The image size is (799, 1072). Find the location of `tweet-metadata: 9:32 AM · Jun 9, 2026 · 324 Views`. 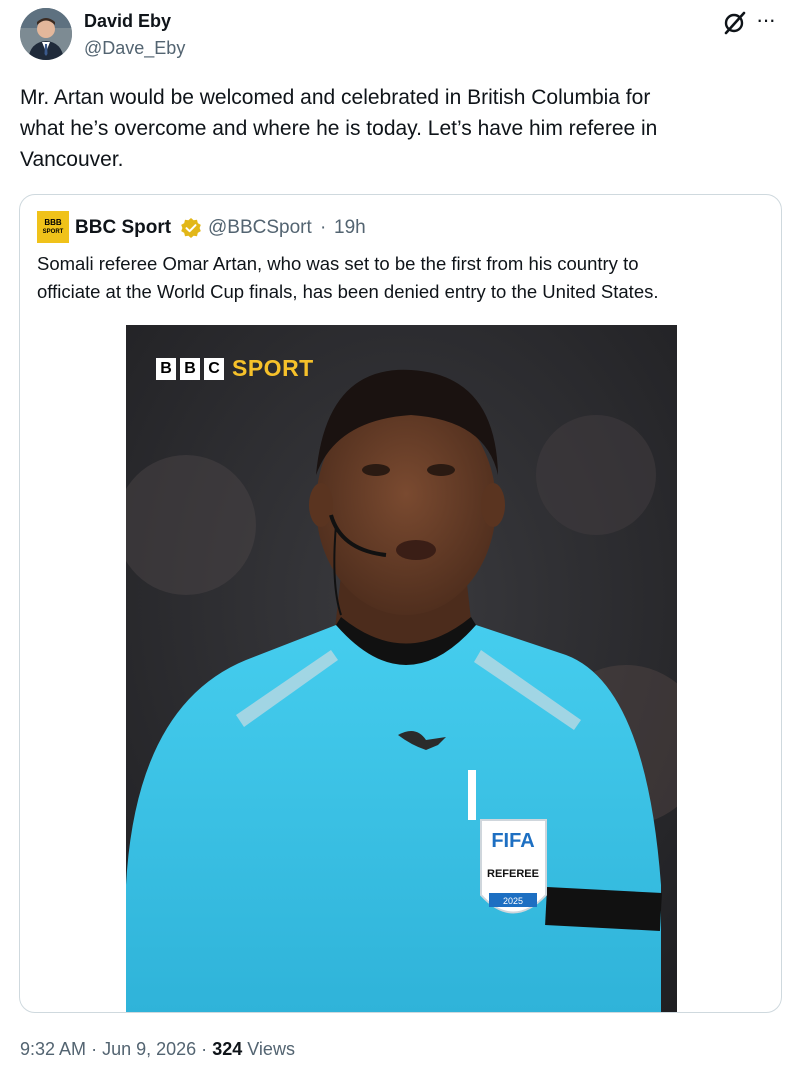

tweet-metadata: 9:32 AM · Jun 9, 2026 · 324 Views is located at coordinates (157, 1049).